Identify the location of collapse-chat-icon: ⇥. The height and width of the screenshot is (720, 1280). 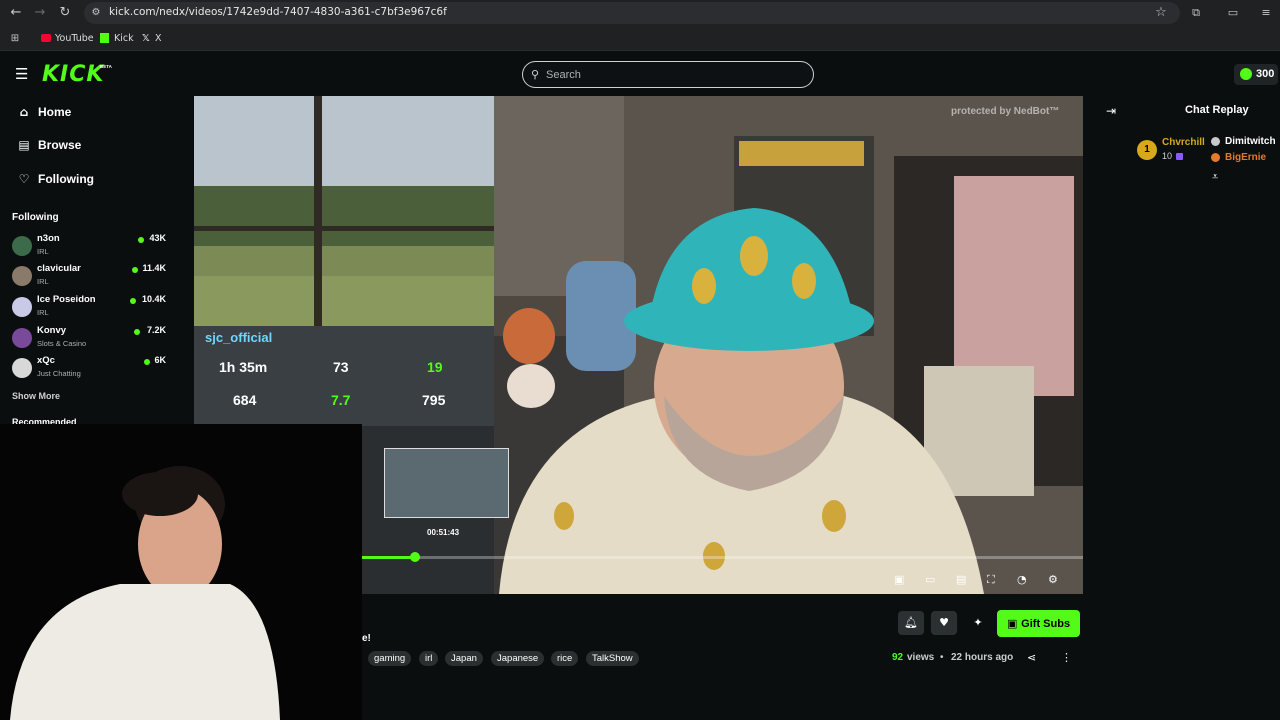
(1111, 111).